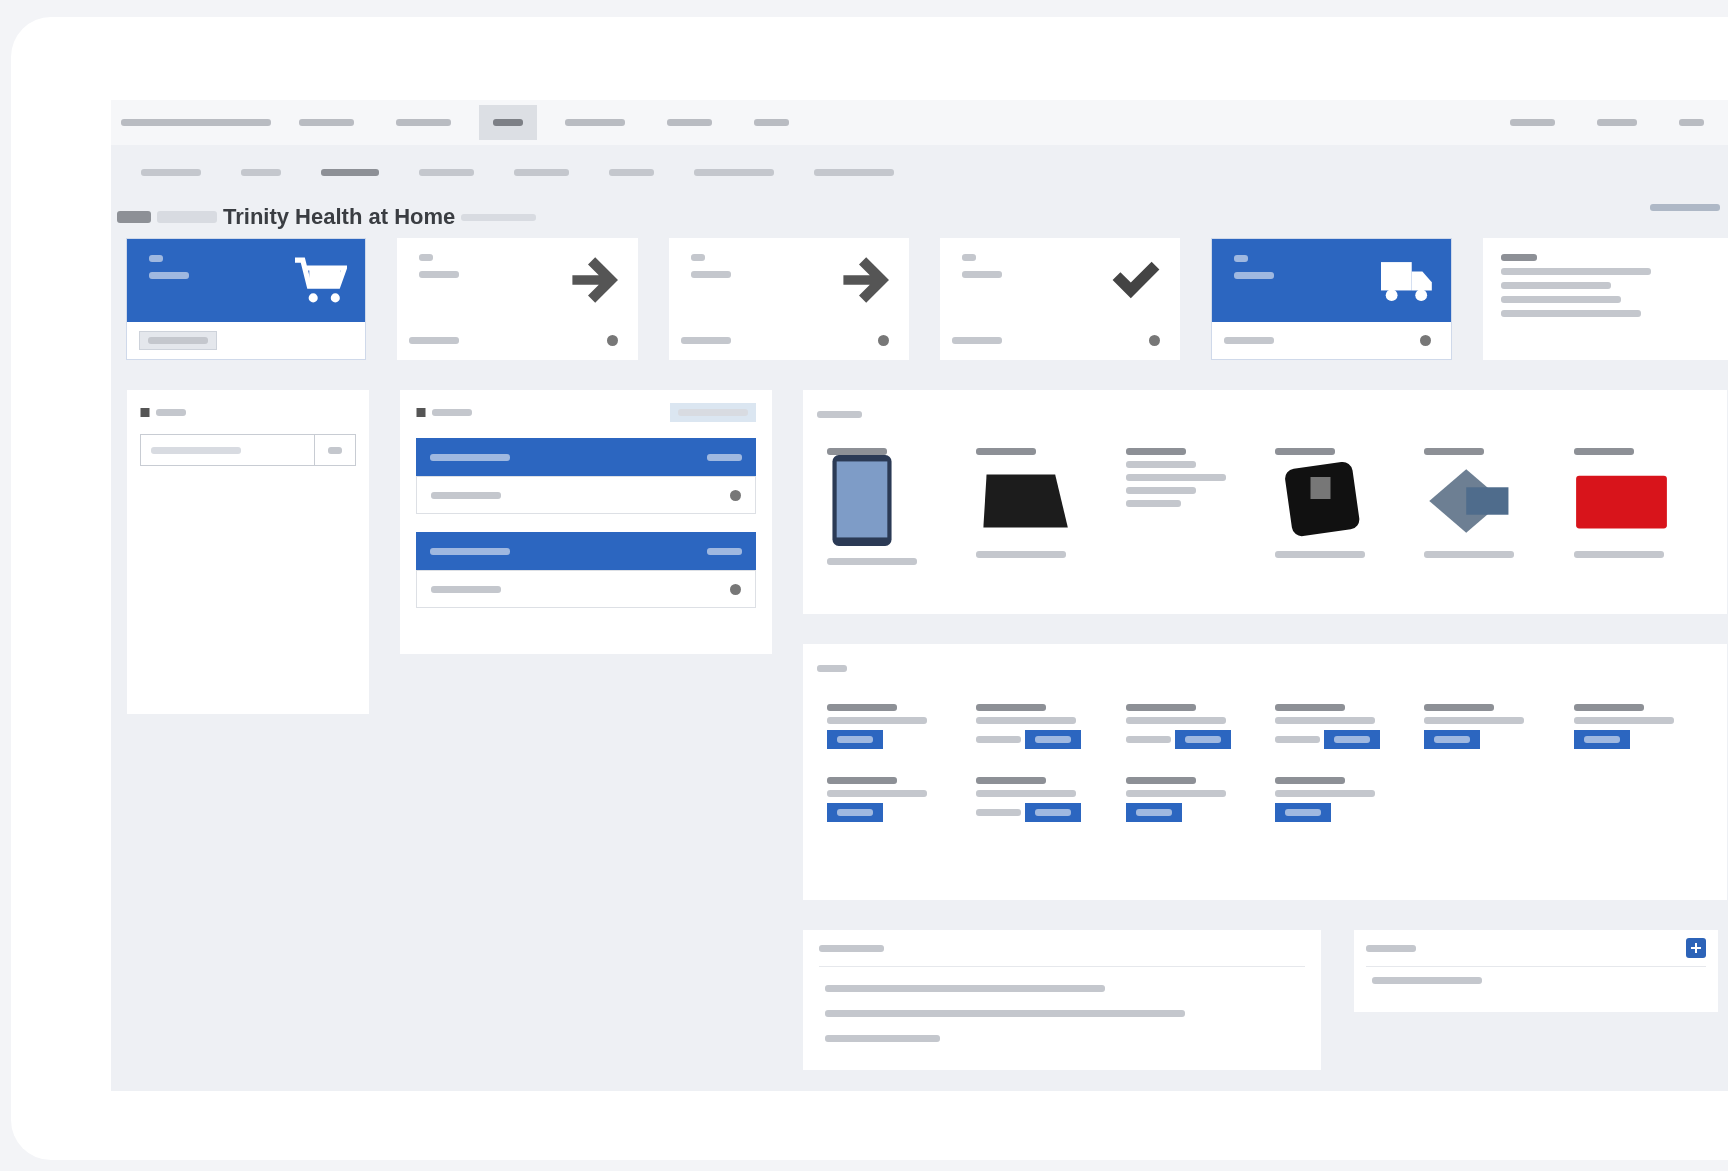  What do you see at coordinates (1696, 948) in the screenshot?
I see `plus-button-icon` at bounding box center [1696, 948].